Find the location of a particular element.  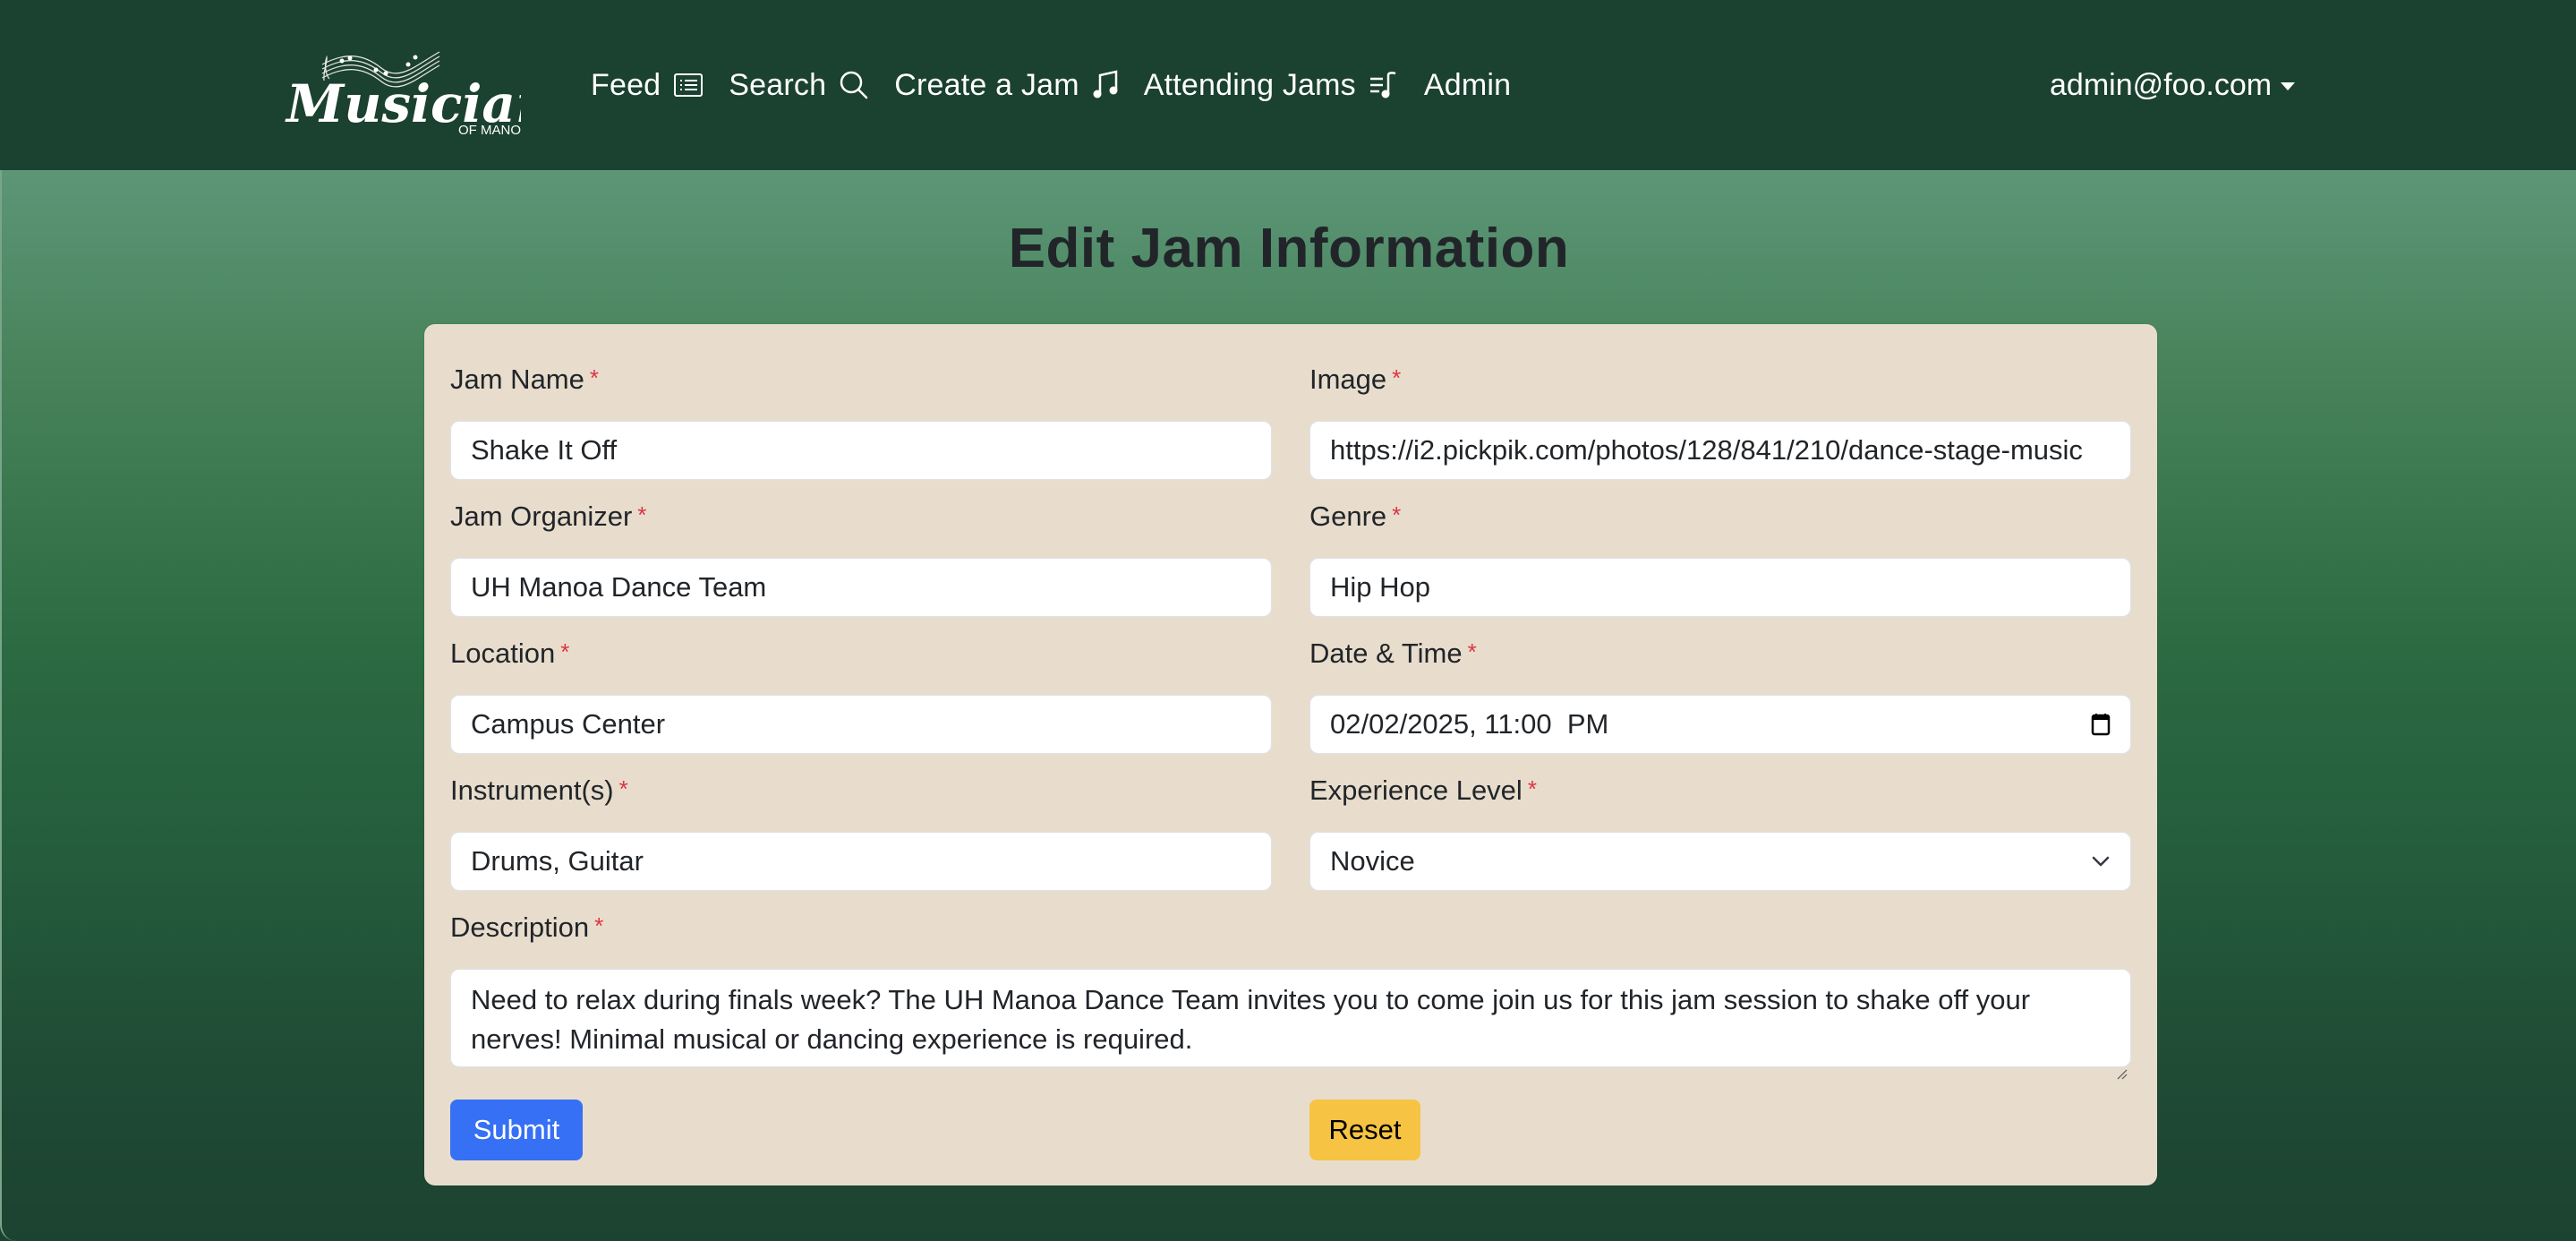

music-note-icon is located at coordinates (1105, 85).